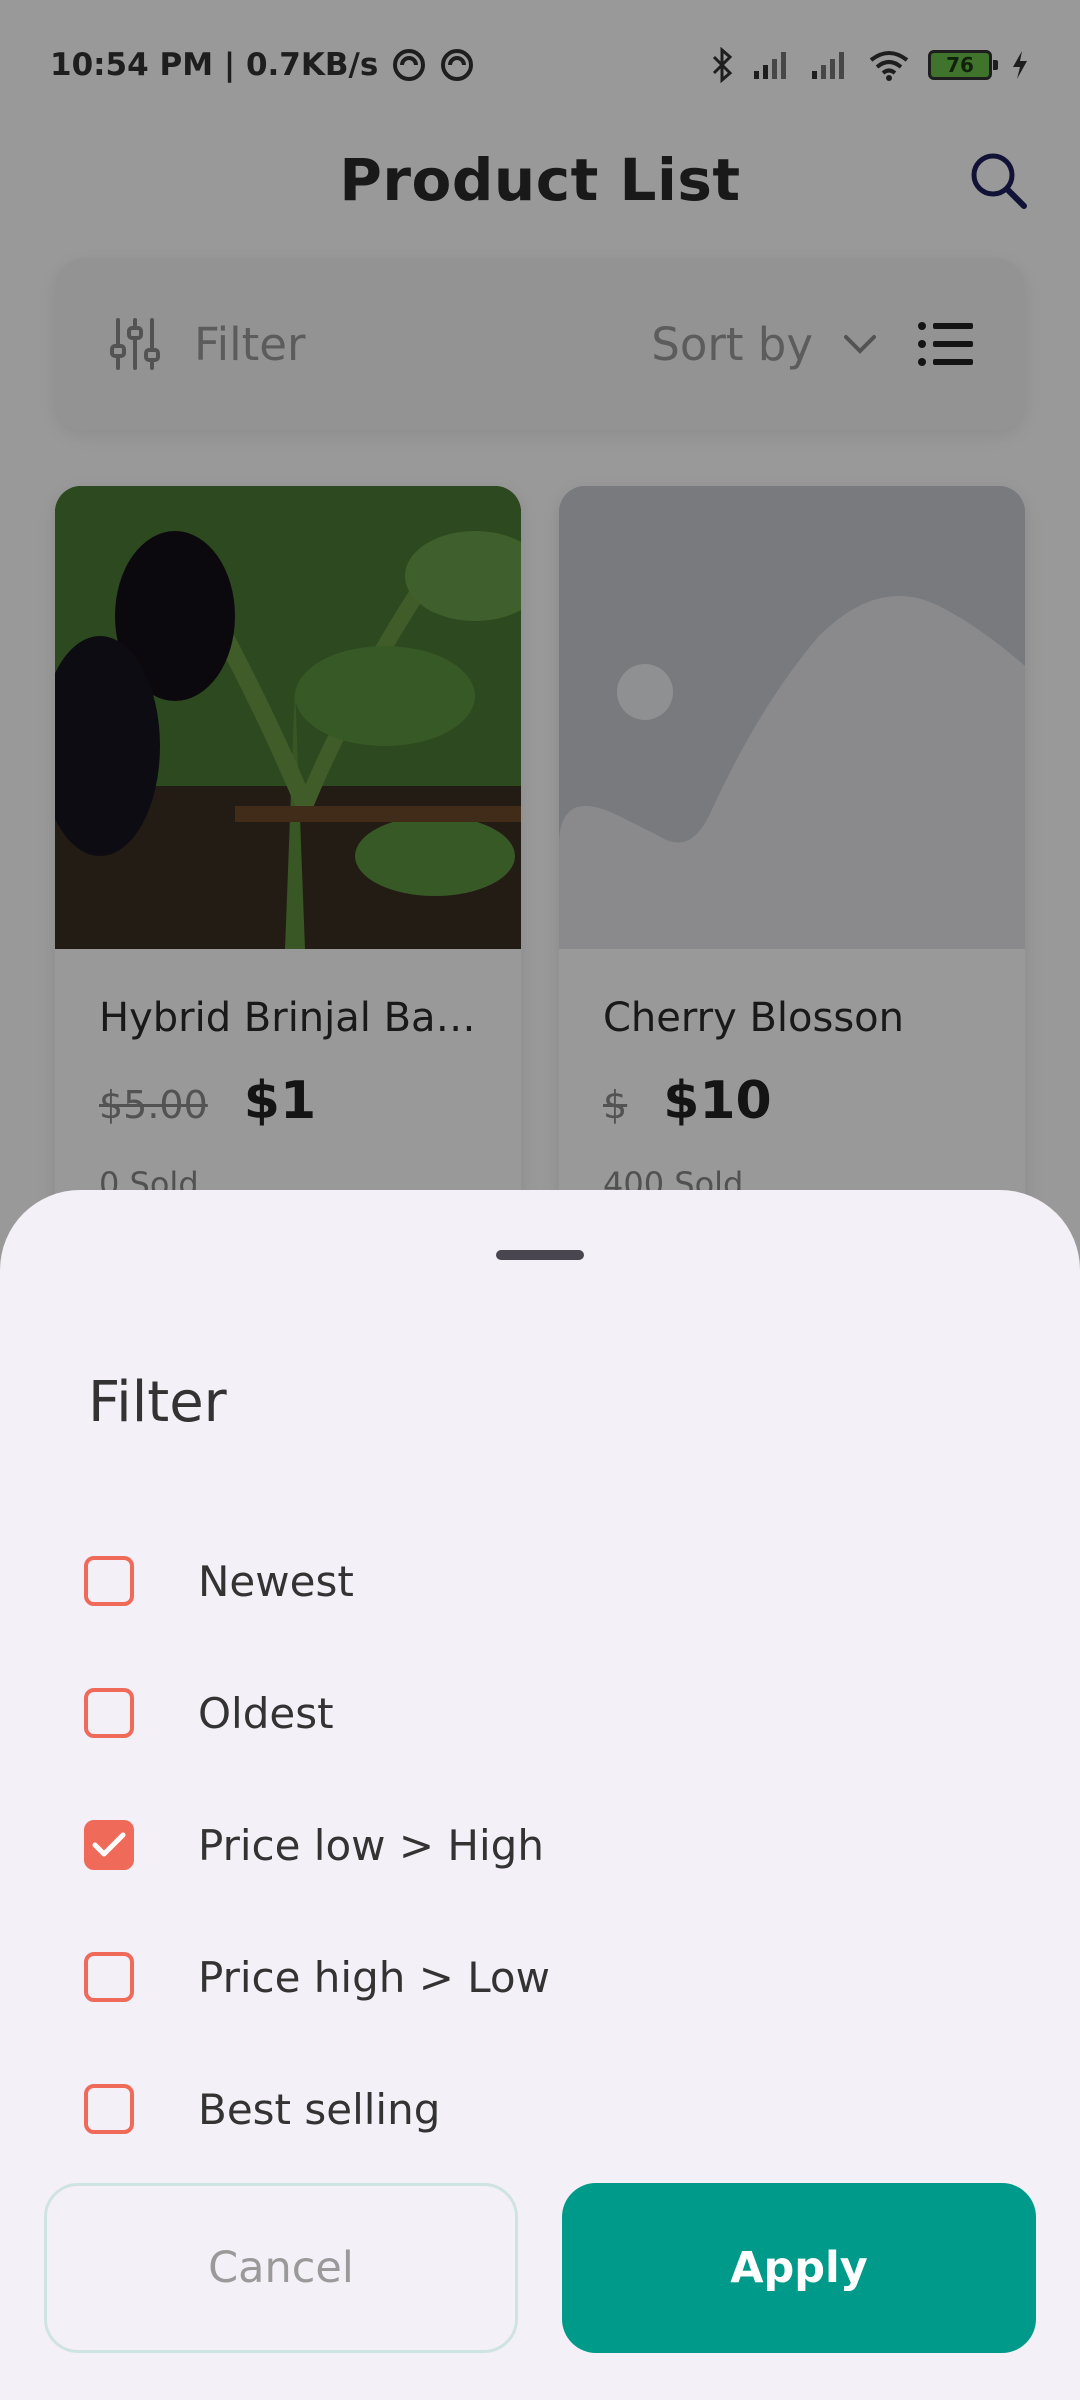 The height and width of the screenshot is (2400, 1080). I want to click on drag-handle, so click(540, 1255).